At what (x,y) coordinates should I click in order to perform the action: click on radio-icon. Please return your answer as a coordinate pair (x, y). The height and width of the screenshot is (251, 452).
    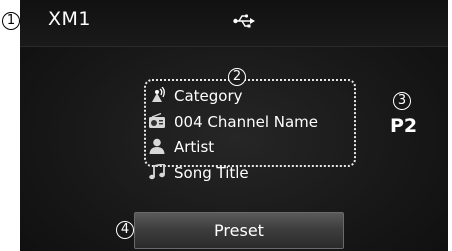
    Looking at the image, I should click on (157, 120).